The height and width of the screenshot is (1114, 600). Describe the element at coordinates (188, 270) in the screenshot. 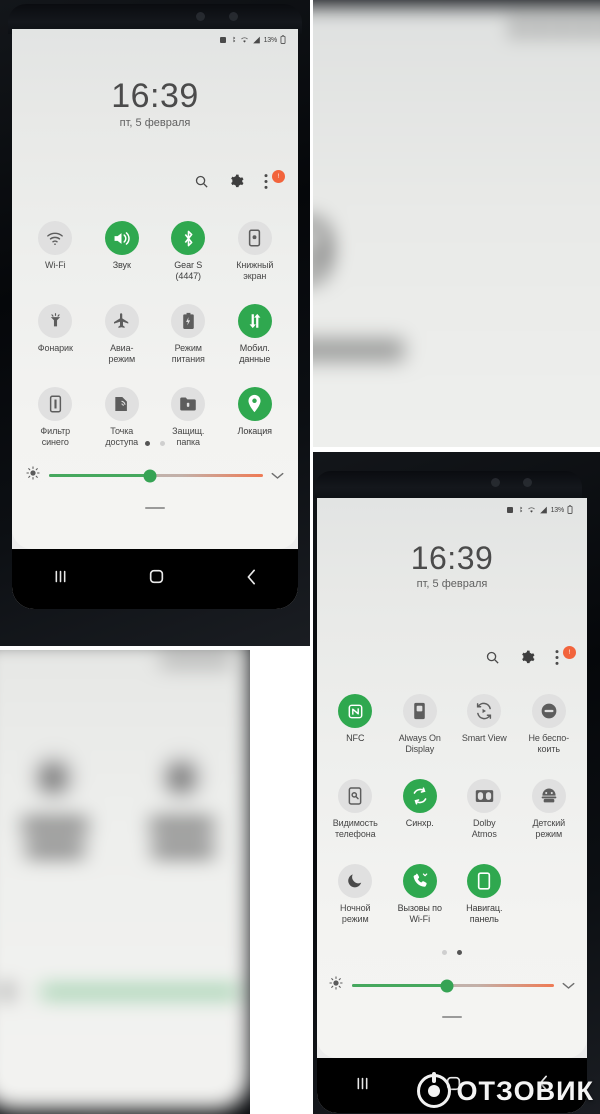

I see `tile-label: Gear S (4447)` at that location.